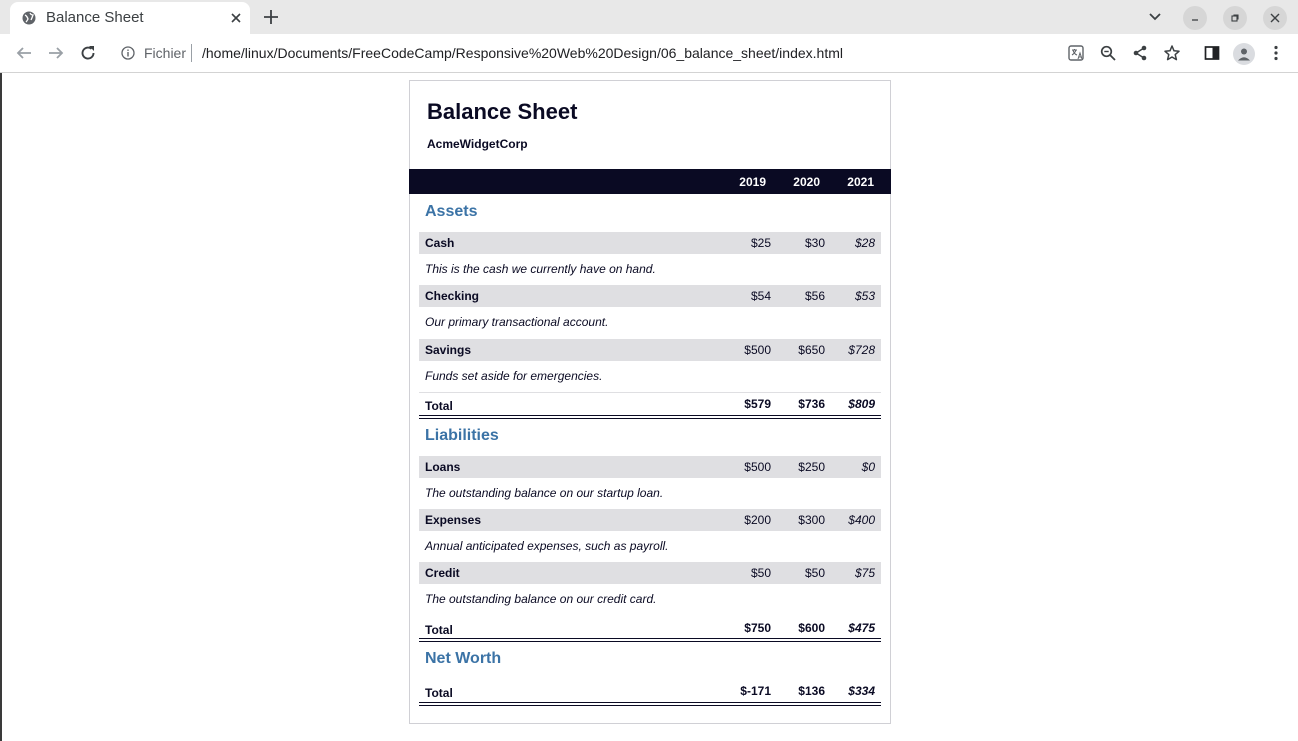 The image size is (1298, 741). What do you see at coordinates (1172, 53) in the screenshot?
I see `bookmark-star-icon` at bounding box center [1172, 53].